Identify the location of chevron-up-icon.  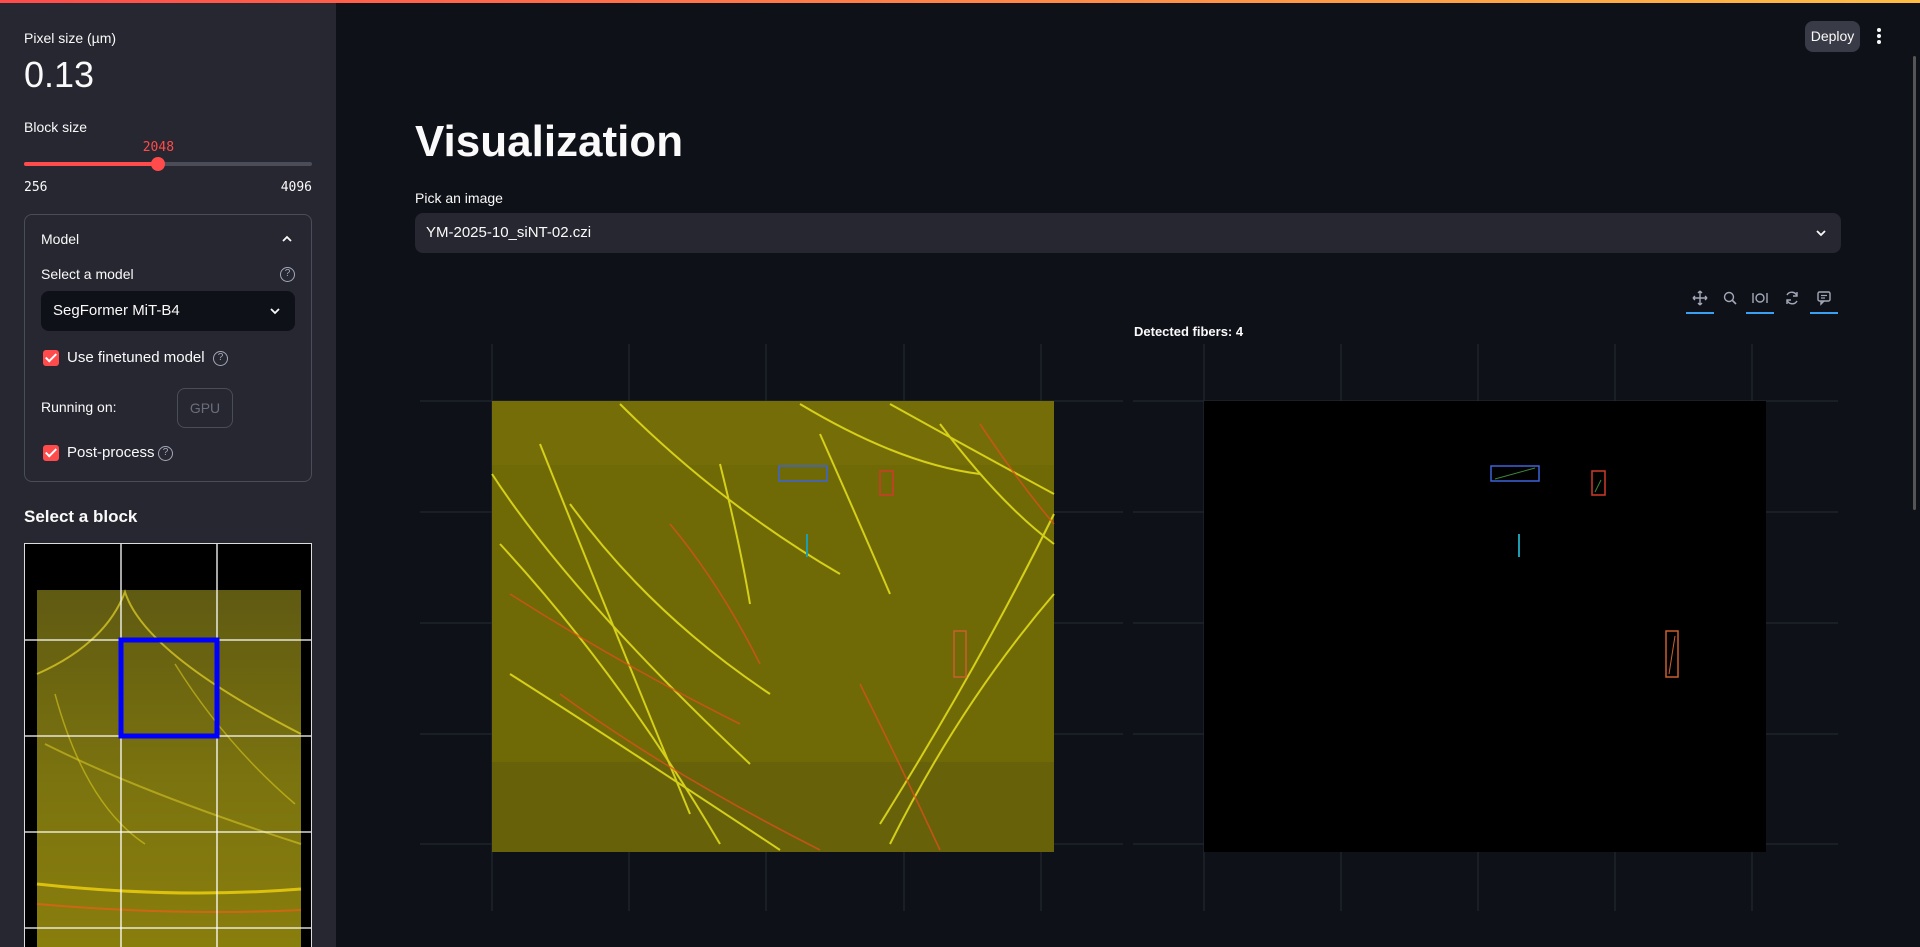
(287, 239).